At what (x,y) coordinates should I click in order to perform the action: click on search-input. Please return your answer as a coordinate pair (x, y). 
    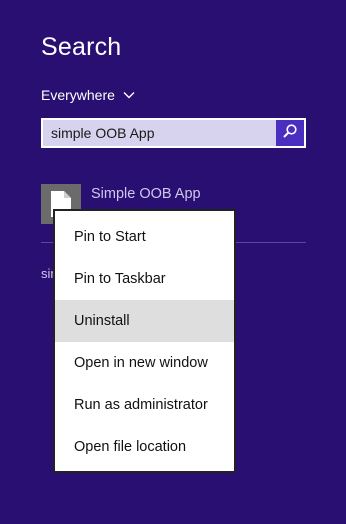
    Looking at the image, I should click on (159, 133).